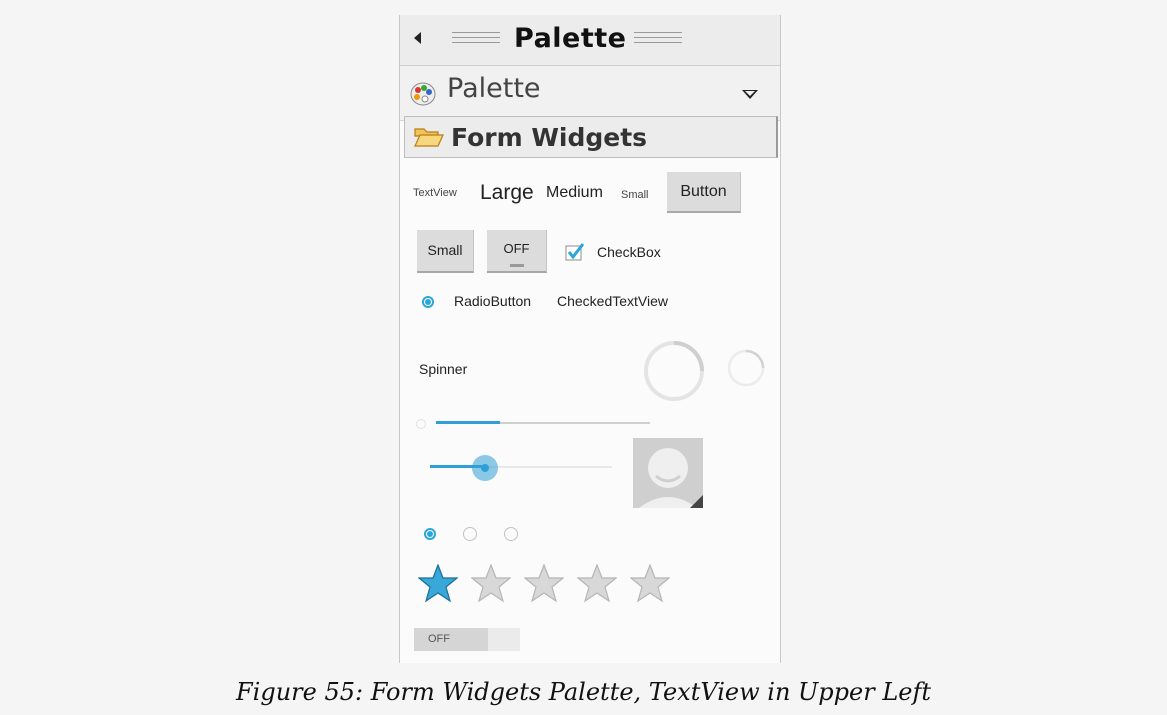 The image size is (1167, 715). I want to click on small-button-widget: Small, so click(445, 251).